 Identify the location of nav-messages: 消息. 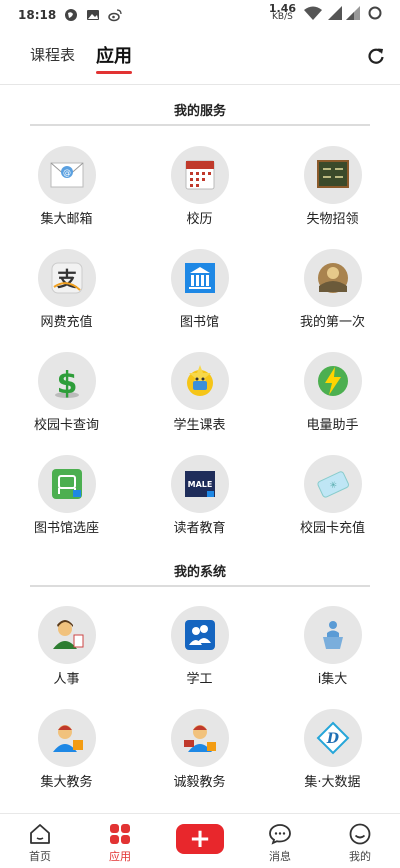
(280, 841).